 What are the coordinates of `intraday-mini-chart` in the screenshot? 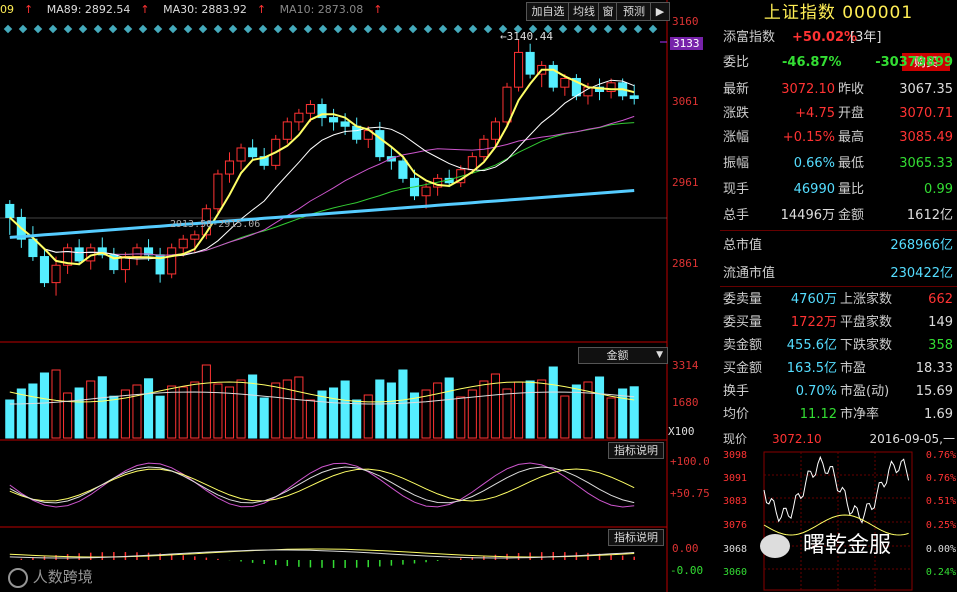 It's located at (838, 521).